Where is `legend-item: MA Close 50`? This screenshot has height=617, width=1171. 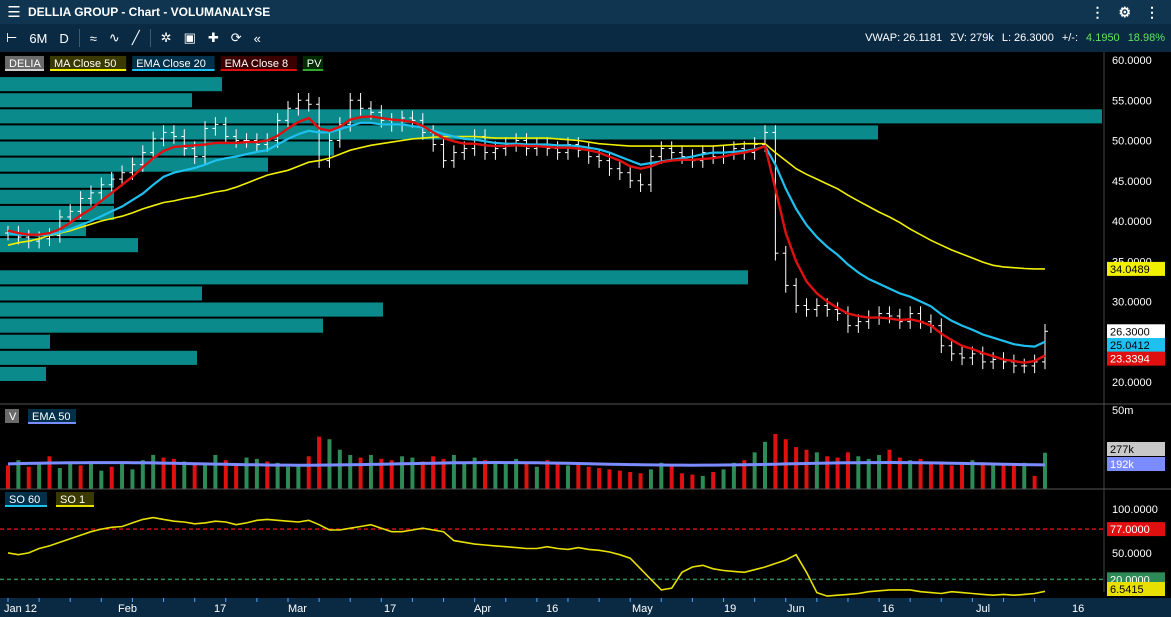 legend-item: MA Close 50 is located at coordinates (85, 64).